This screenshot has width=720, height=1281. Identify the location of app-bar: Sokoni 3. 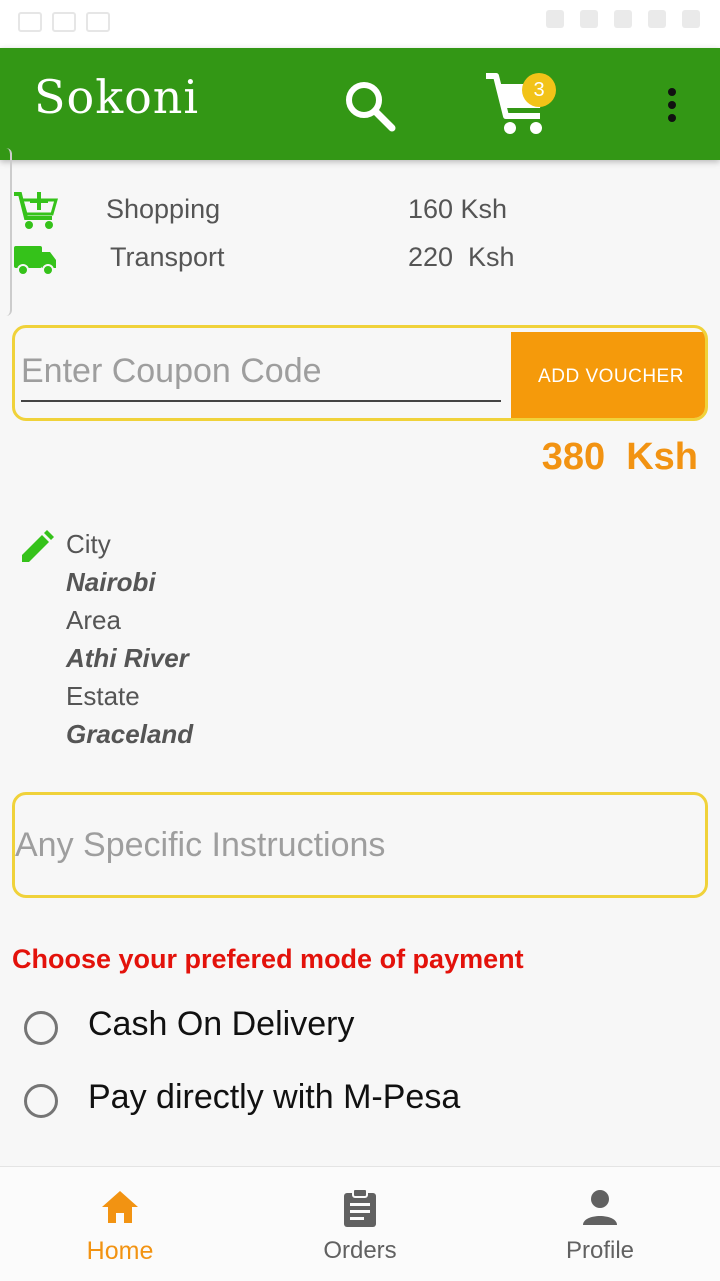
(360, 104).